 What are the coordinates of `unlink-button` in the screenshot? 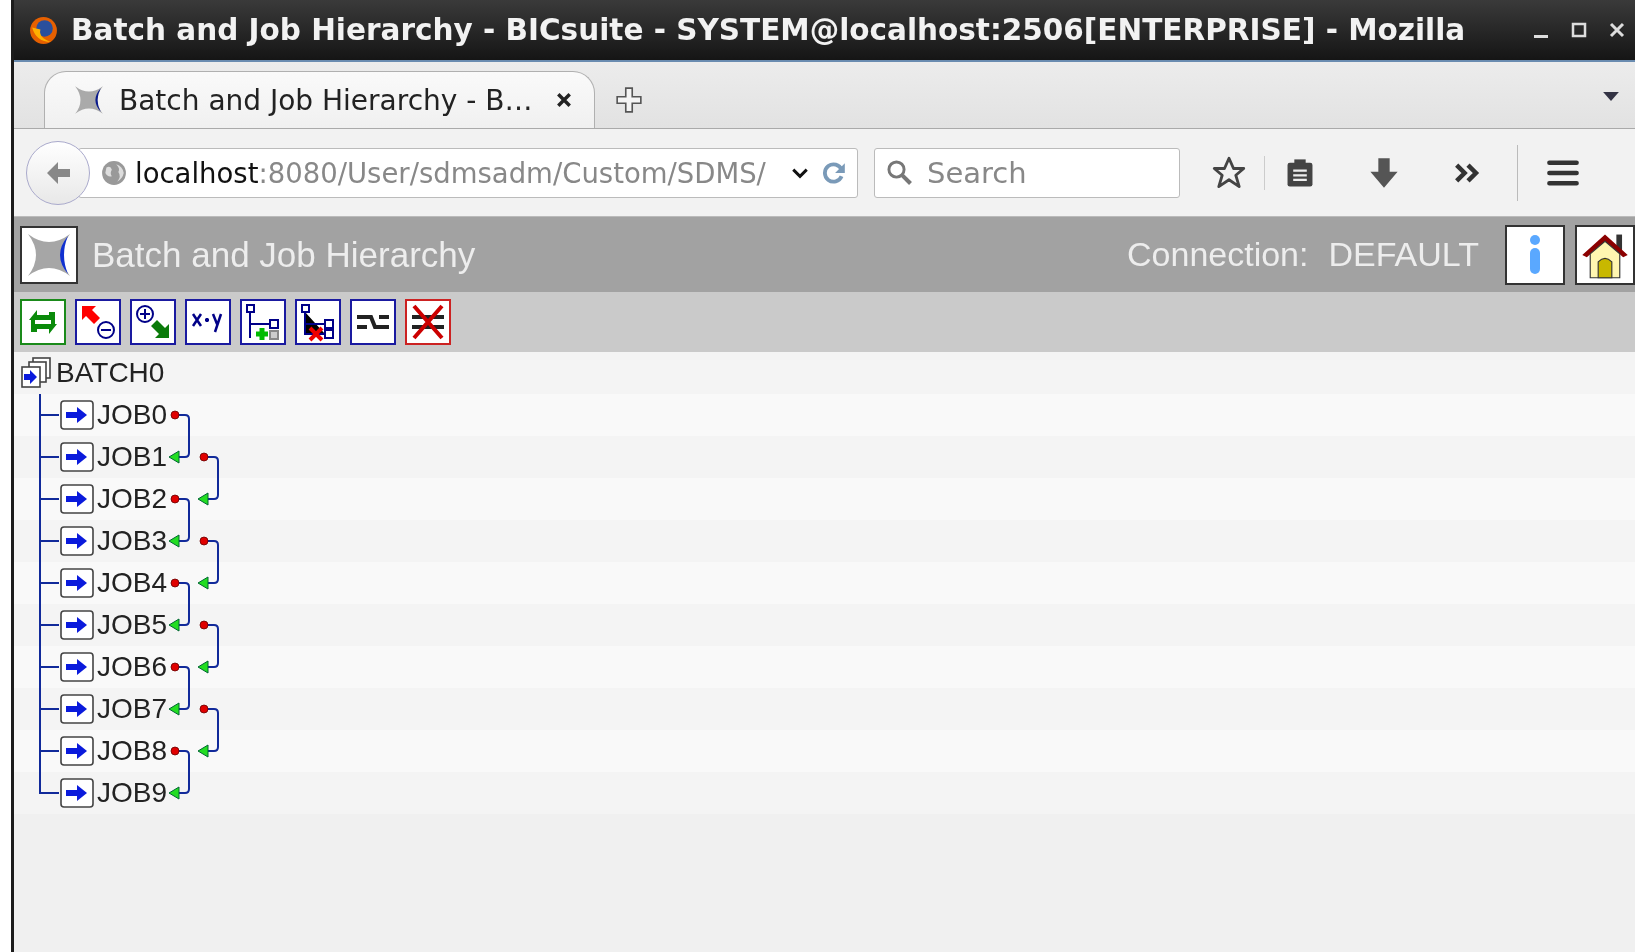 It's located at (428, 322).